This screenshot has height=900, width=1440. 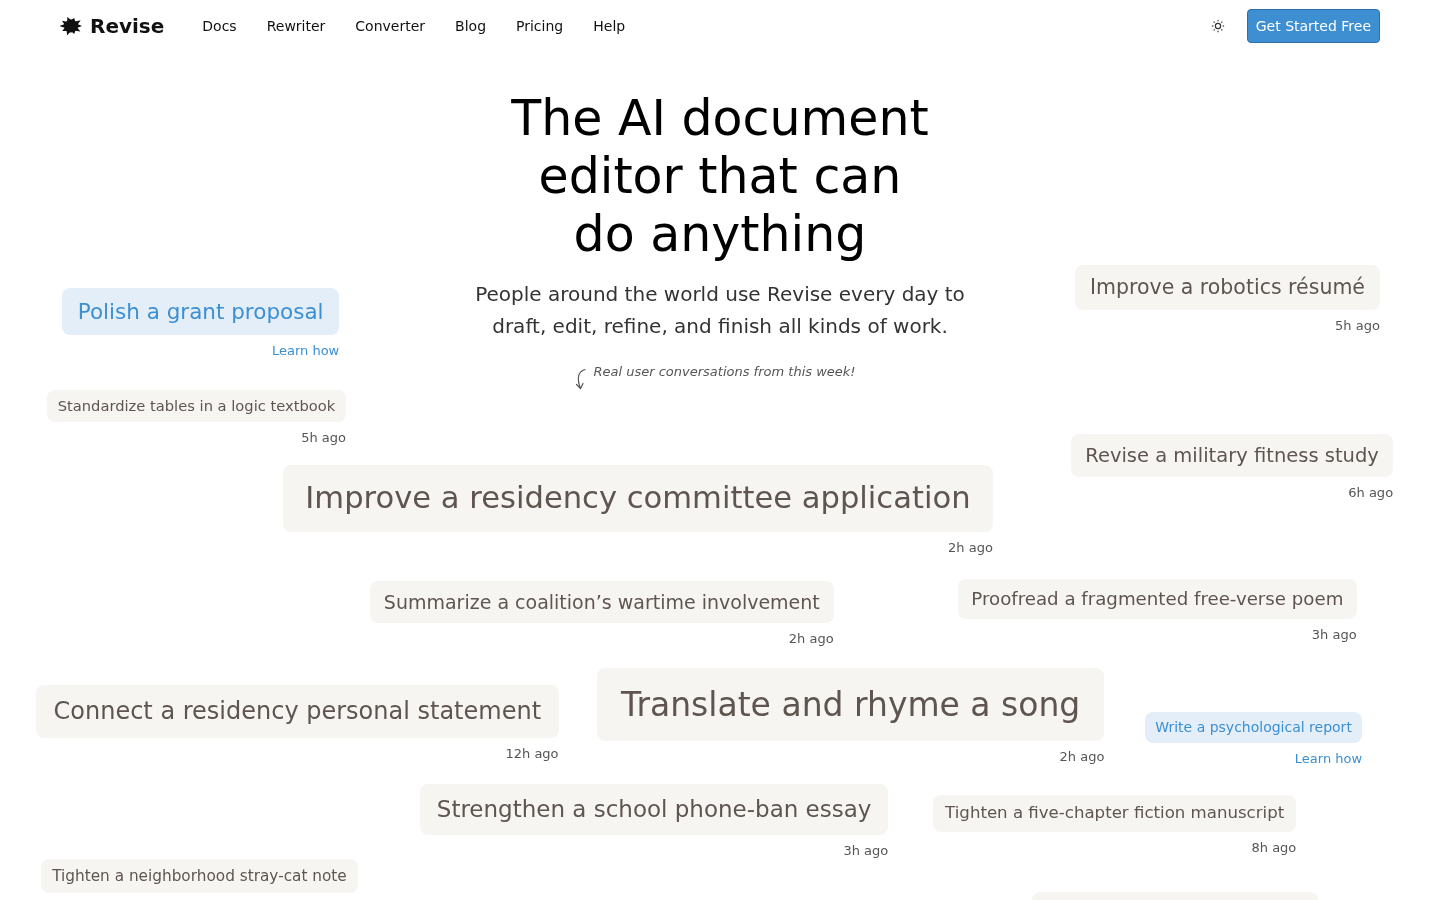 I want to click on conversation-chip: Summarize a coalition’s wartime involvement, so click(x=602, y=602).